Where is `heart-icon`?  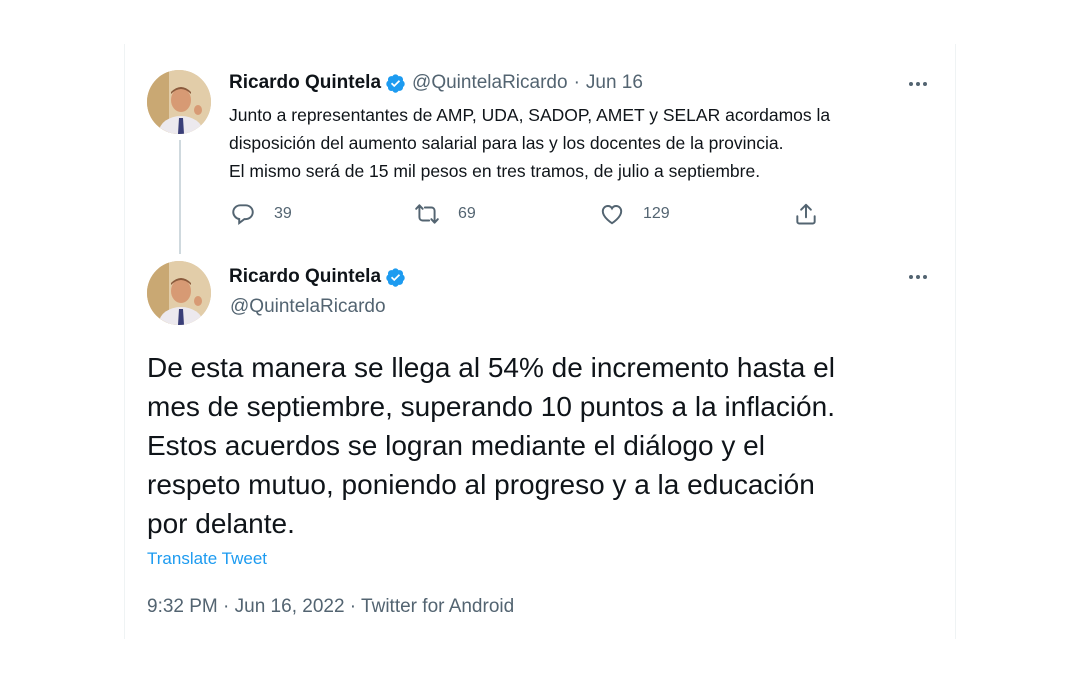
heart-icon is located at coordinates (612, 215).